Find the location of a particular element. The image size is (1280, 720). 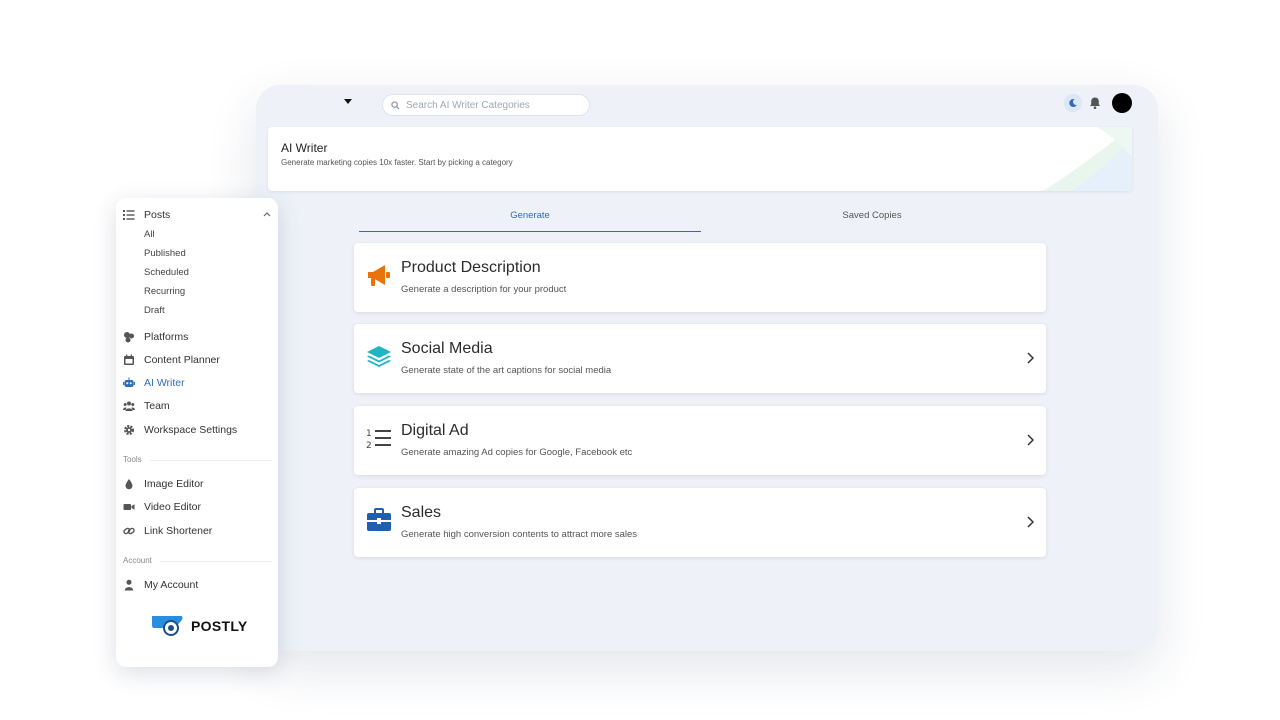

sidebar-item-label: Posts is located at coordinates (157, 215).